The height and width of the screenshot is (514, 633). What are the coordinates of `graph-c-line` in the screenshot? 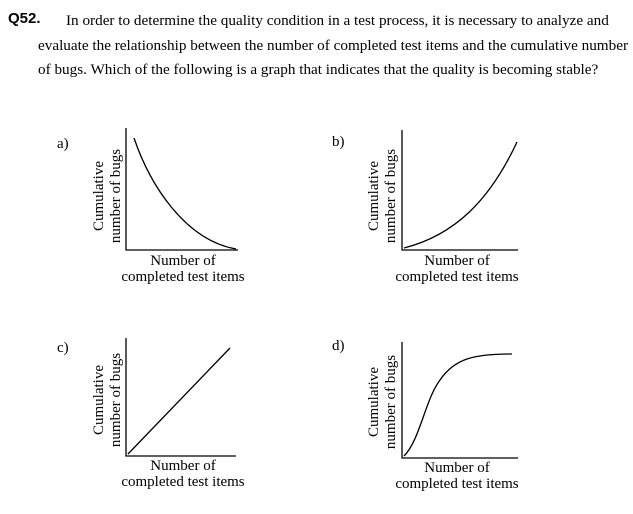 It's located at (179, 401).